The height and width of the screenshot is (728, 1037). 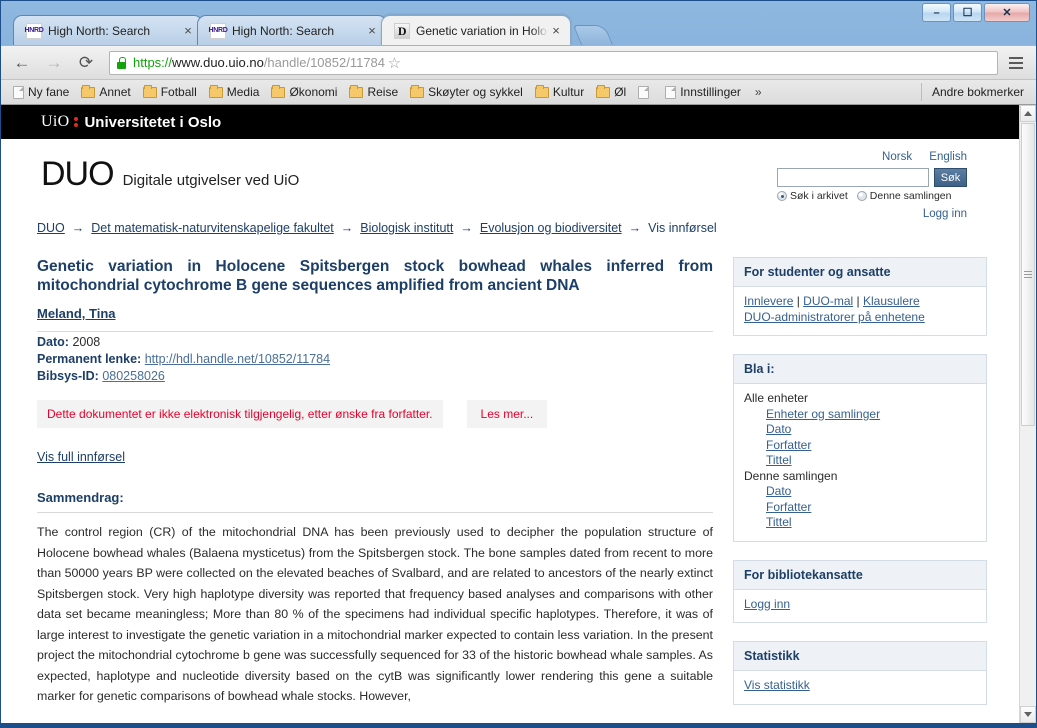 I want to click on divider, so click(x=375, y=331).